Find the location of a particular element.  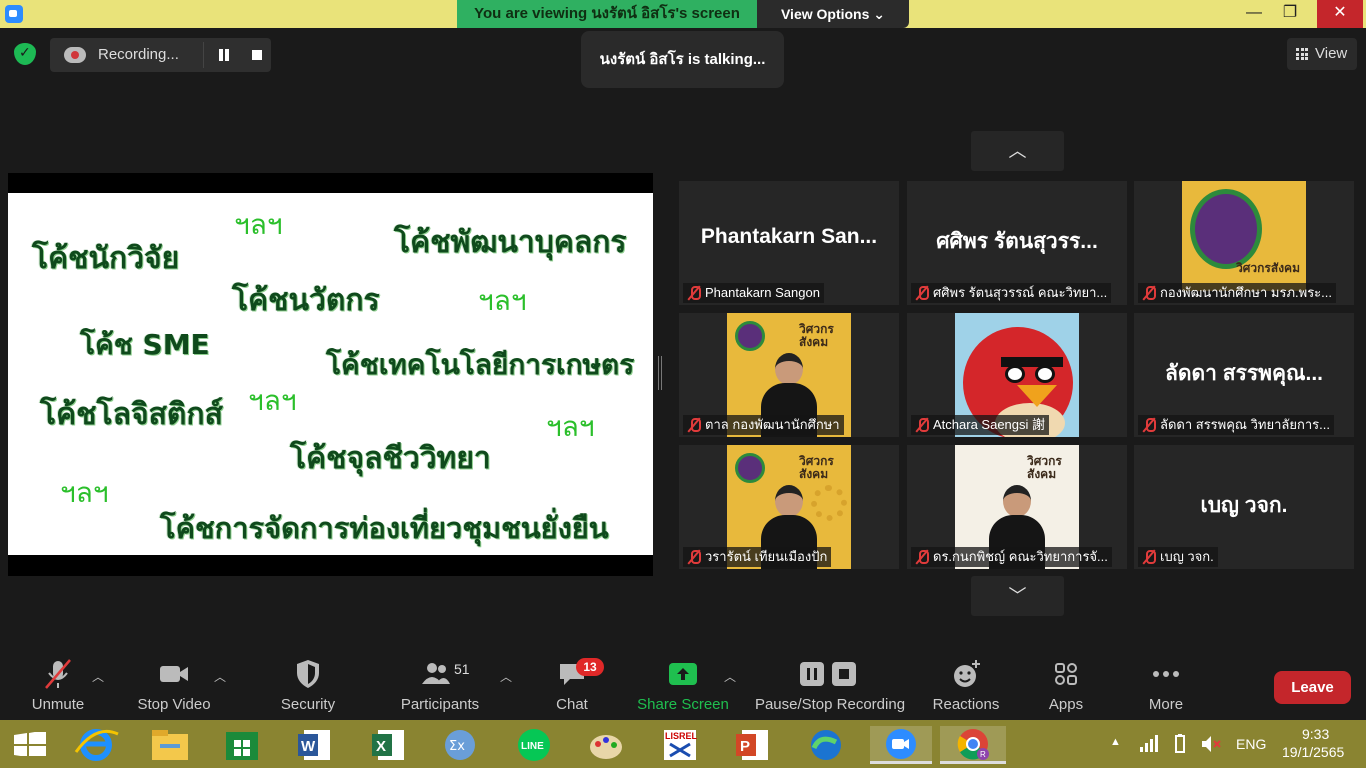

split-divider-handle is located at coordinates (660, 373).